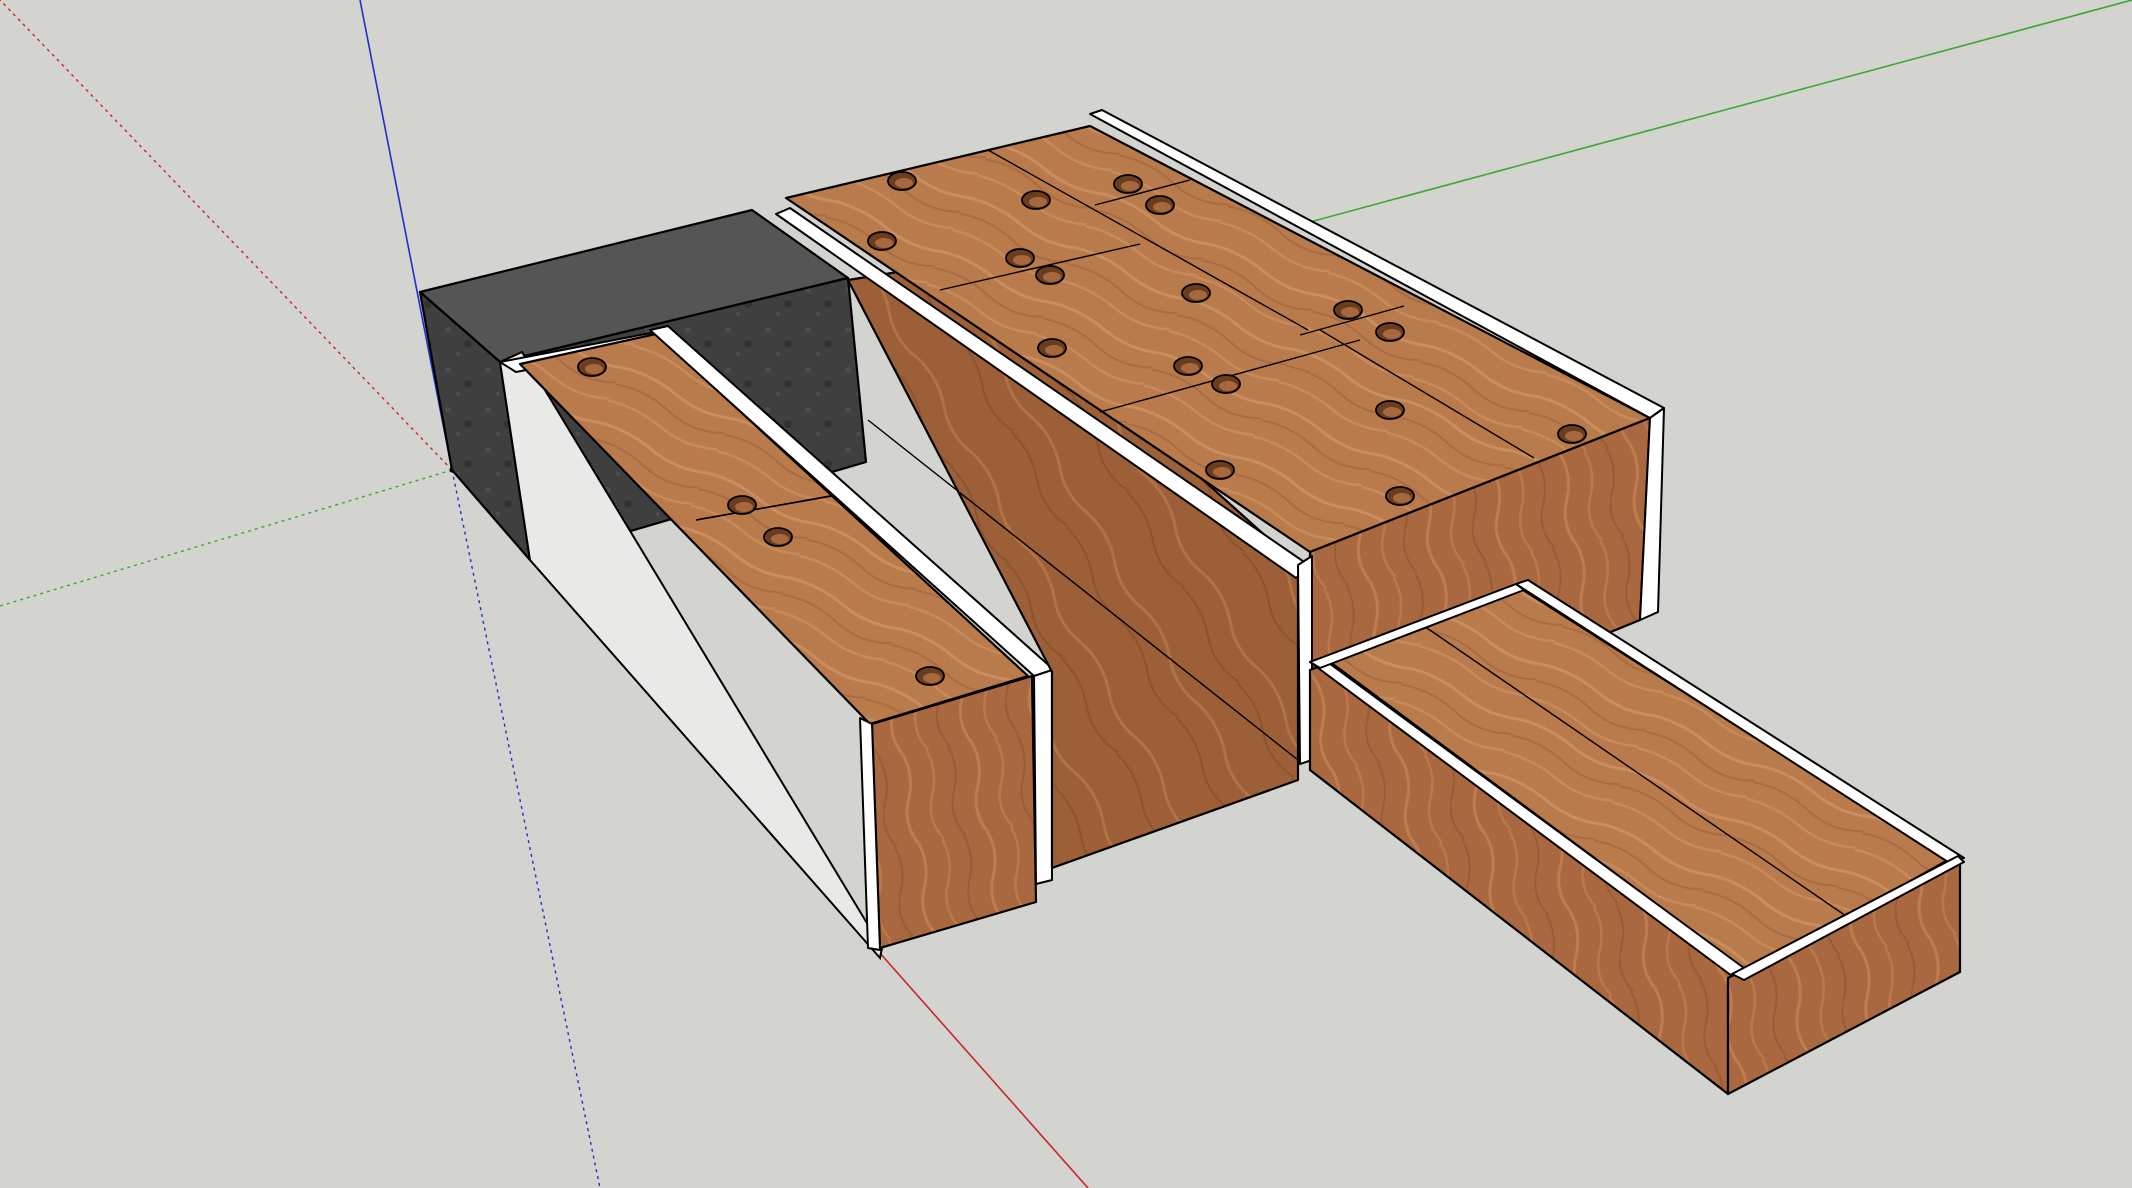  What do you see at coordinates (1636, 837) in the screenshot?
I see `right-pullout-drawer` at bounding box center [1636, 837].